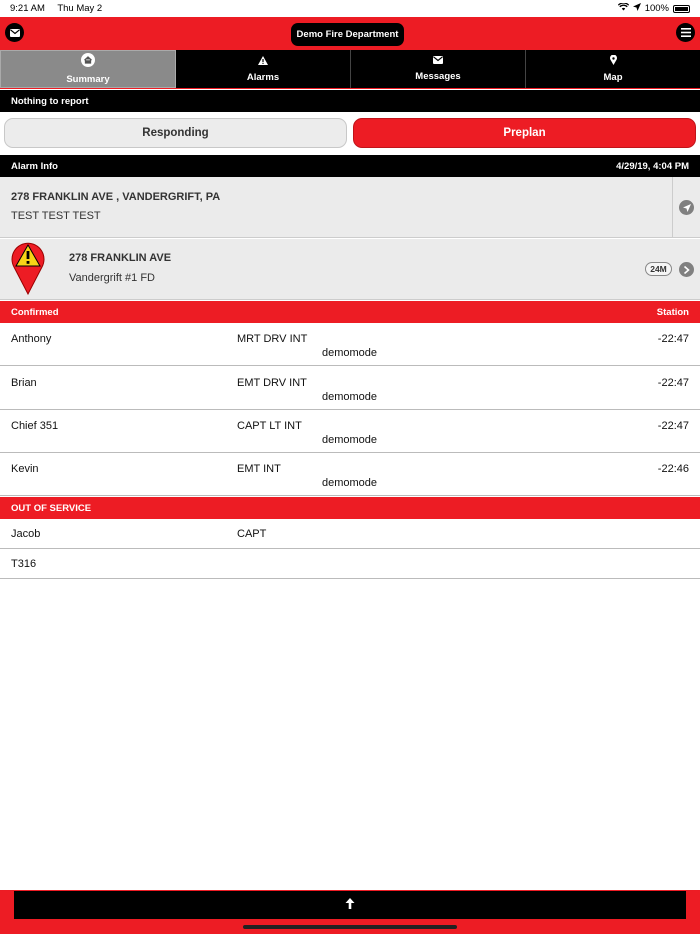 The width and height of the screenshot is (700, 934). What do you see at coordinates (350, 508) in the screenshot?
I see `out-of-service-header: OUT OF SERVICE` at bounding box center [350, 508].